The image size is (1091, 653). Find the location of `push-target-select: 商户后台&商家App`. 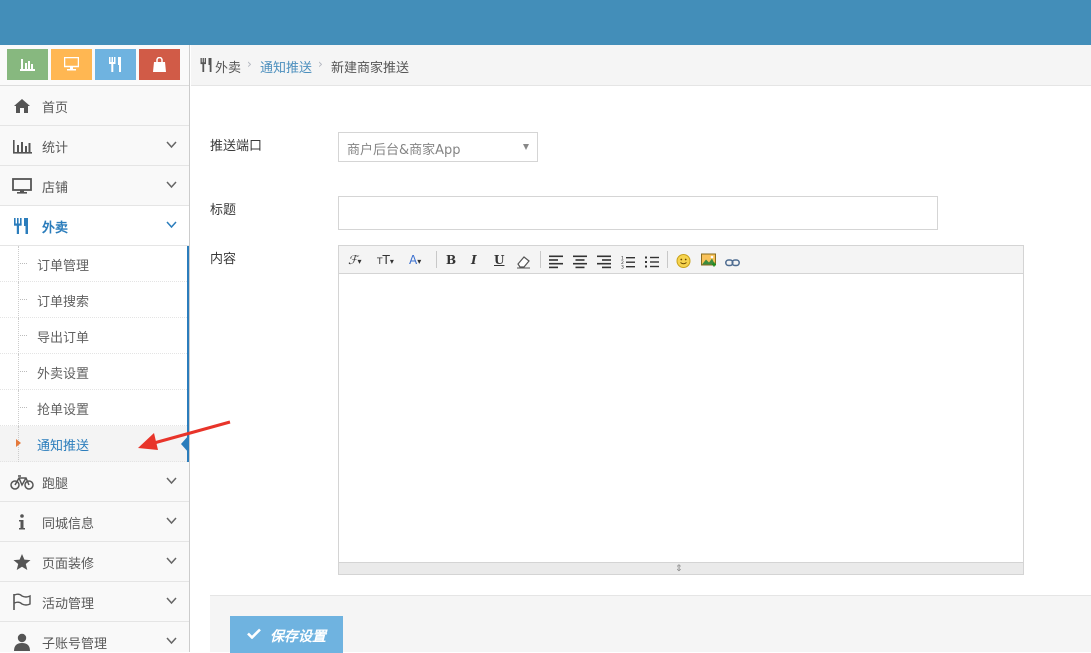

push-target-select: 商户后台&商家App is located at coordinates (438, 147).